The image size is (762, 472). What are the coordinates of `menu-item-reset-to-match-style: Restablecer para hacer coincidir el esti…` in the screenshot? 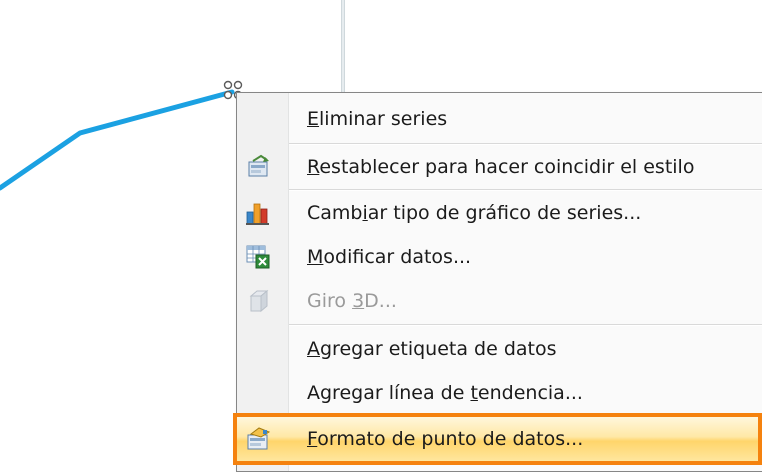 It's located at (499, 167).